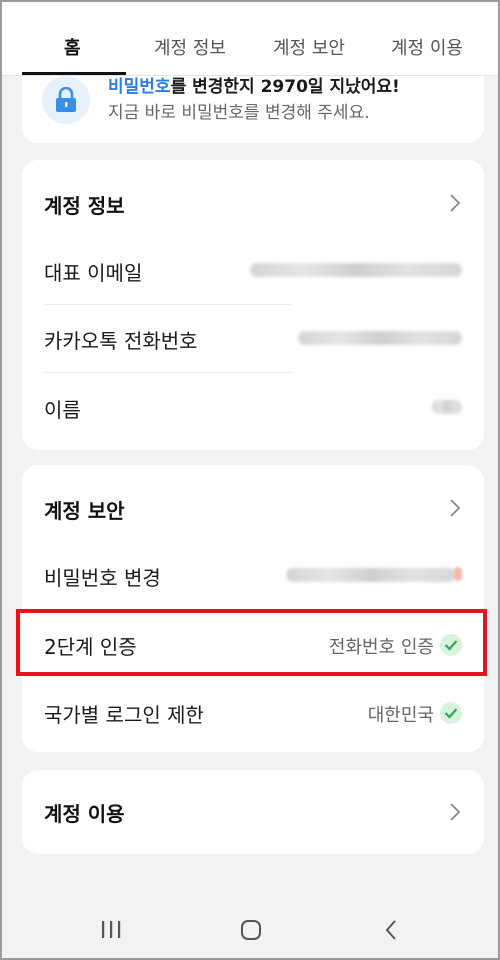 This screenshot has height=960, width=500. What do you see at coordinates (309, 47) in the screenshot?
I see `tab-account-security: 계정 보안` at bounding box center [309, 47].